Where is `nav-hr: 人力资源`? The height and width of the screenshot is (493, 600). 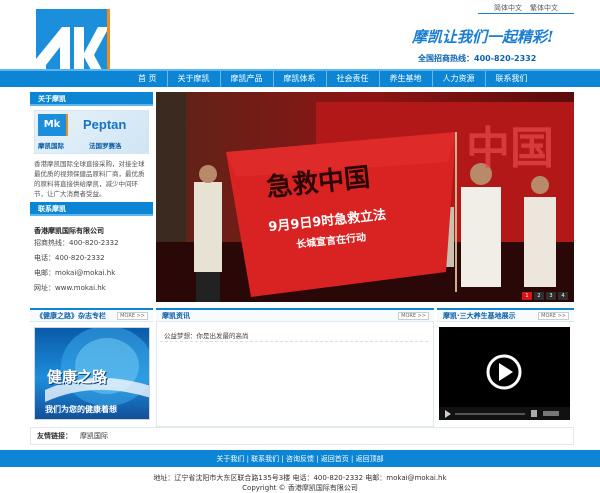 nav-hr: 人力资源 is located at coordinates (458, 79).